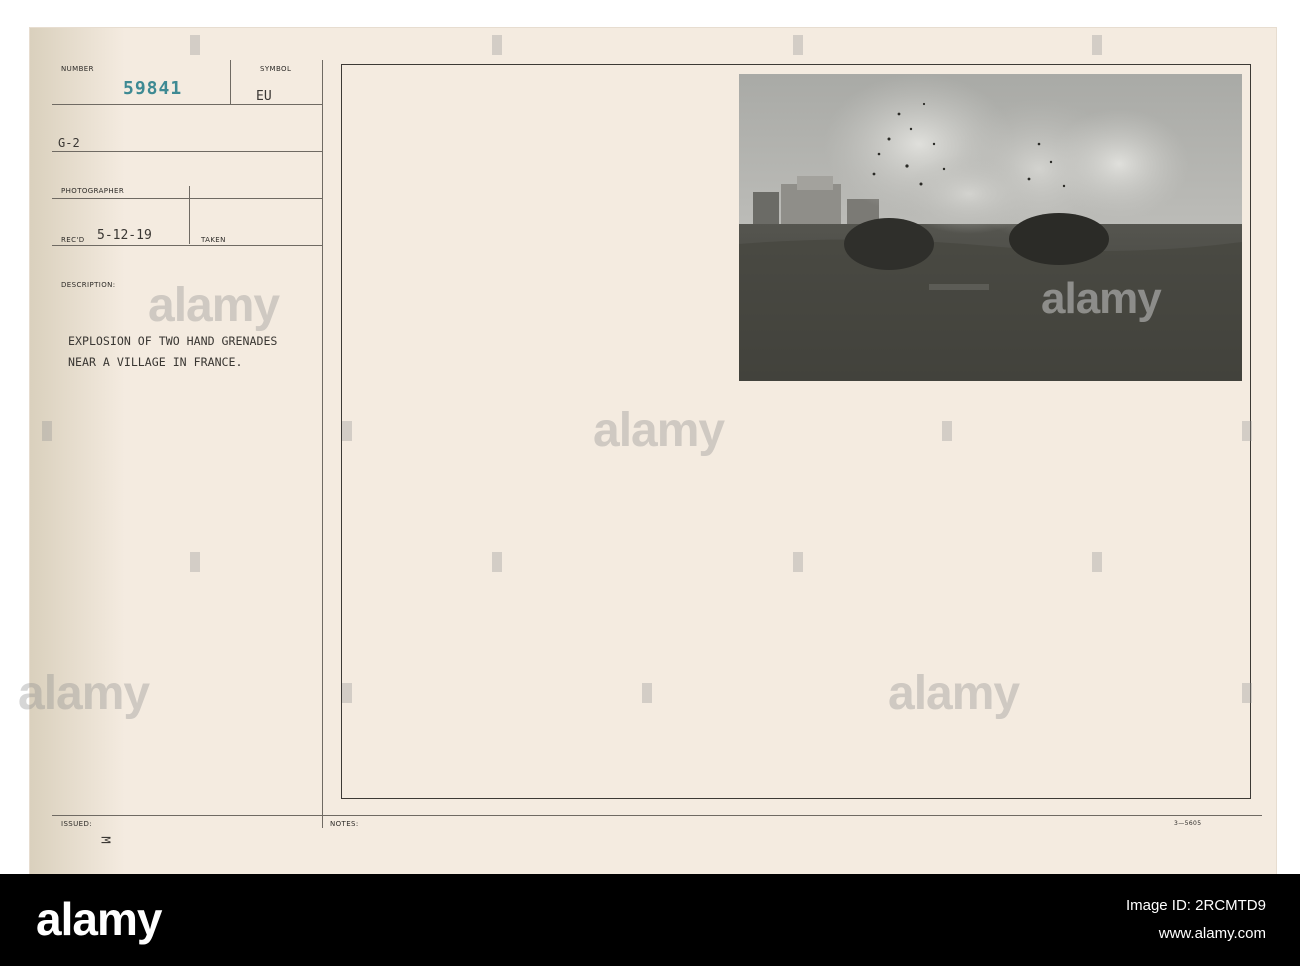 The height and width of the screenshot is (966, 1300). Describe the element at coordinates (187, 245) in the screenshot. I see `rule-recd` at that location.